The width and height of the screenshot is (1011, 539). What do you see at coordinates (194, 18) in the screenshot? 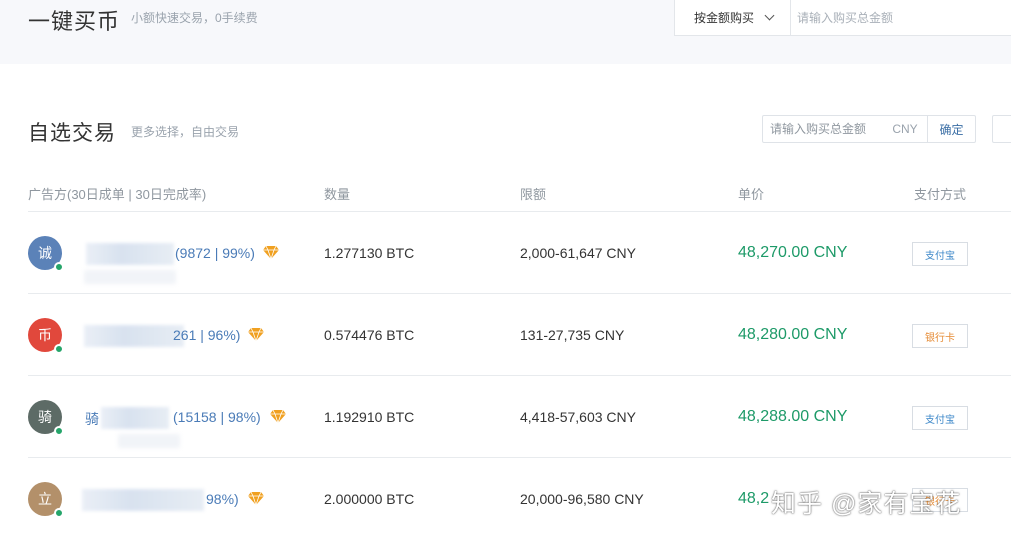
I see `quick-buy-subtitle: 小额快速交易，0手续费` at bounding box center [194, 18].